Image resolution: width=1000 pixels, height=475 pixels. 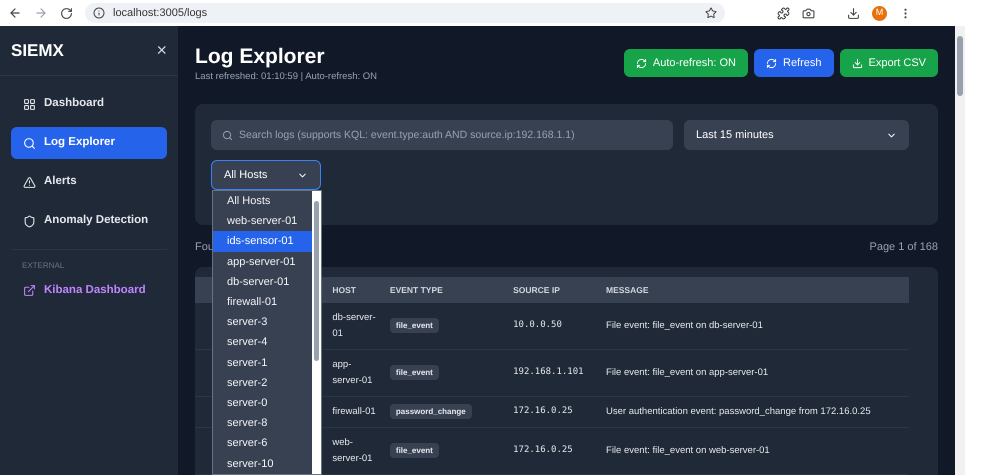 I want to click on message-cell: File event: file_event on web-server-01, so click(x=757, y=451).